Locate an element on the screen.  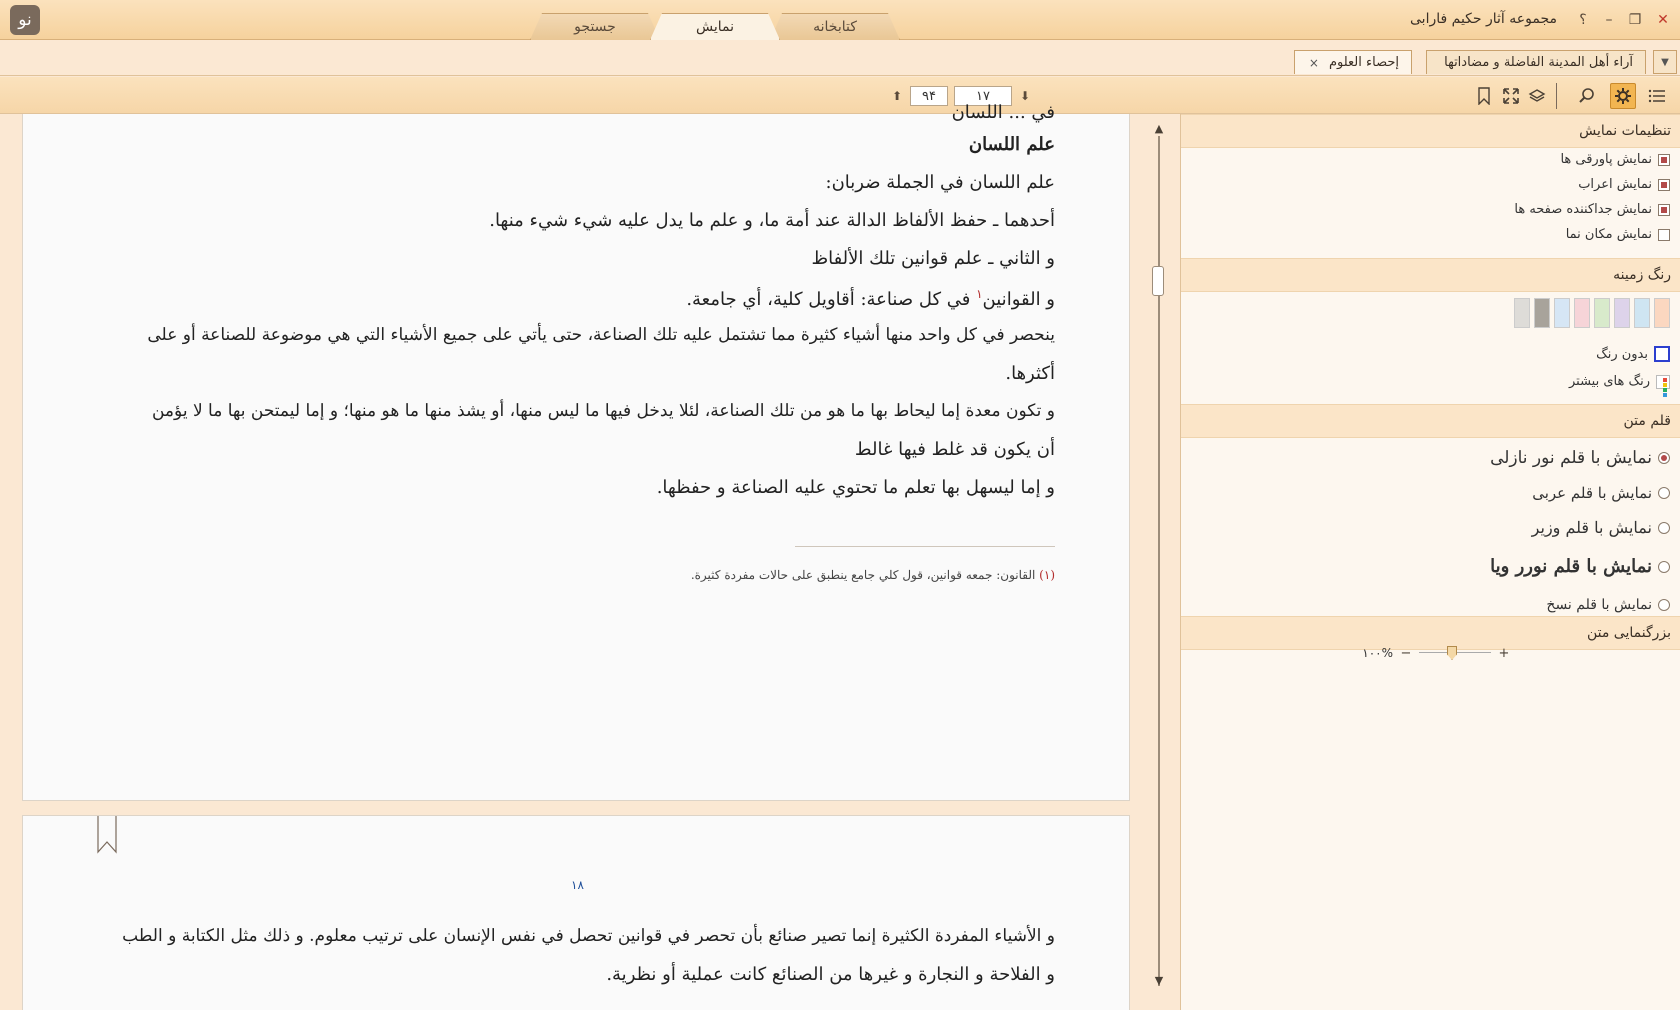
option-label: رنگ های بیشتر is located at coordinates (1609, 381).